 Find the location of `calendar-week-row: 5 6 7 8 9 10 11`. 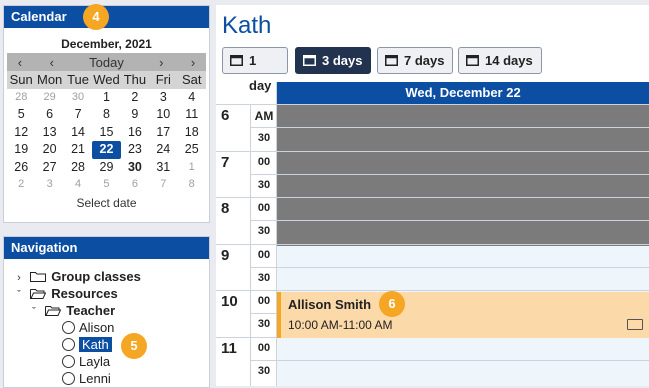

calendar-week-row: 5 6 7 8 9 10 11 is located at coordinates (106, 115).